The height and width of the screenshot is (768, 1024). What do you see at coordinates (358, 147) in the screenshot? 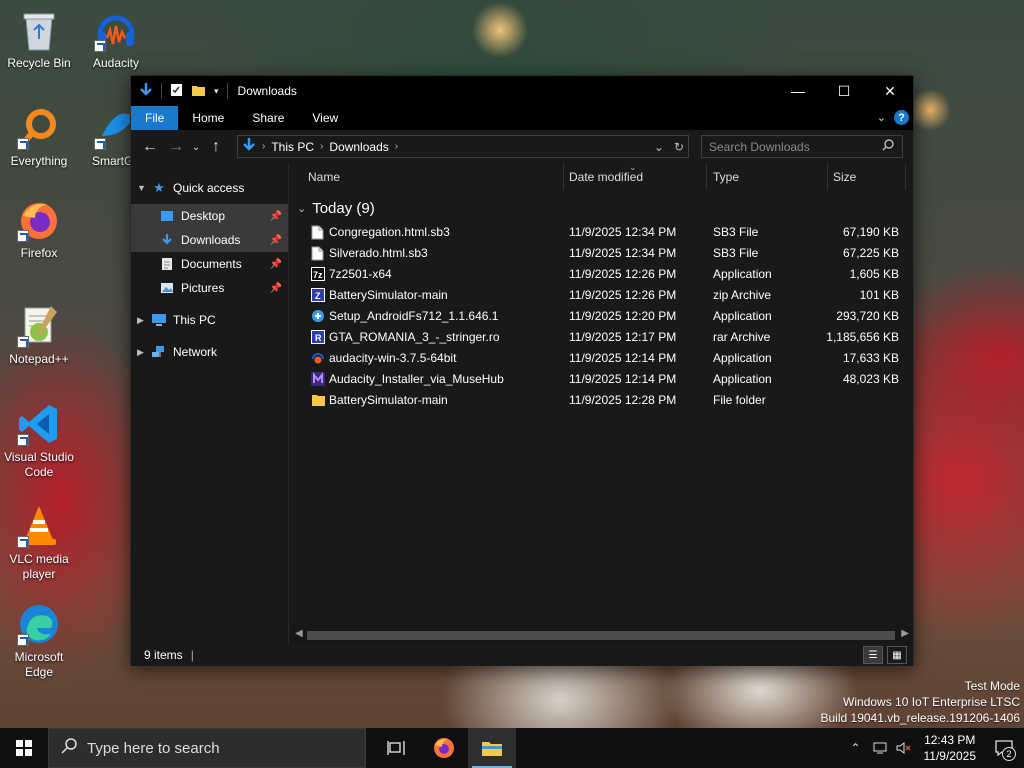
I see `breadcrumb-downloads: Downloads` at bounding box center [358, 147].